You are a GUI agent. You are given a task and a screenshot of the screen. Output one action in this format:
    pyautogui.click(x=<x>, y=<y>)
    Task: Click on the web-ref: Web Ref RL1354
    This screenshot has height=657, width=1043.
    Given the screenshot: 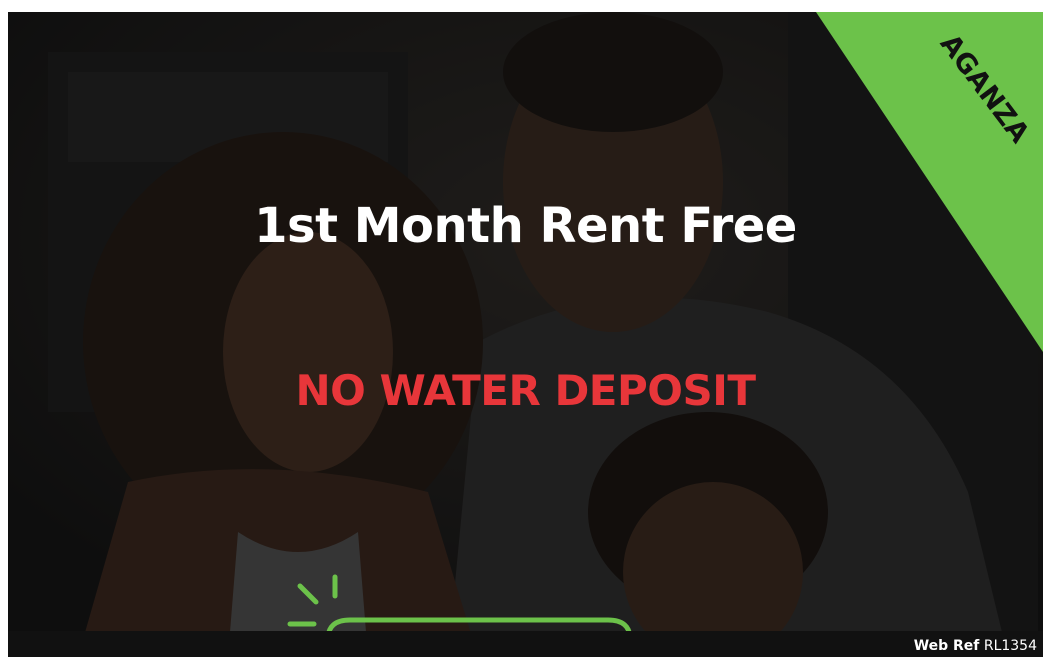 What is the action you would take?
    pyautogui.click(x=975, y=646)
    